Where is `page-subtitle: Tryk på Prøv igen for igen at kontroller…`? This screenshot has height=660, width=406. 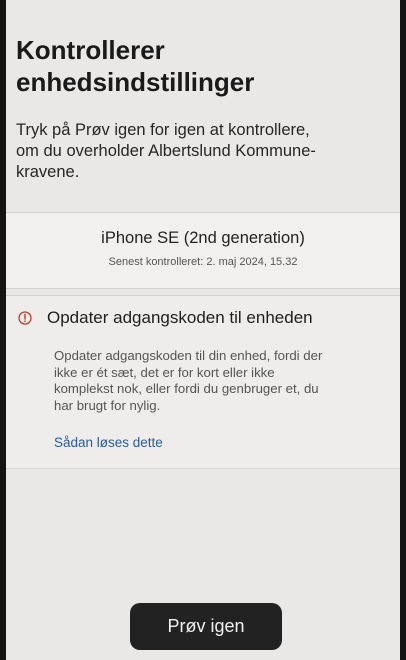 page-subtitle: Tryk på Prøv igen for igen at kontroller… is located at coordinates (166, 151).